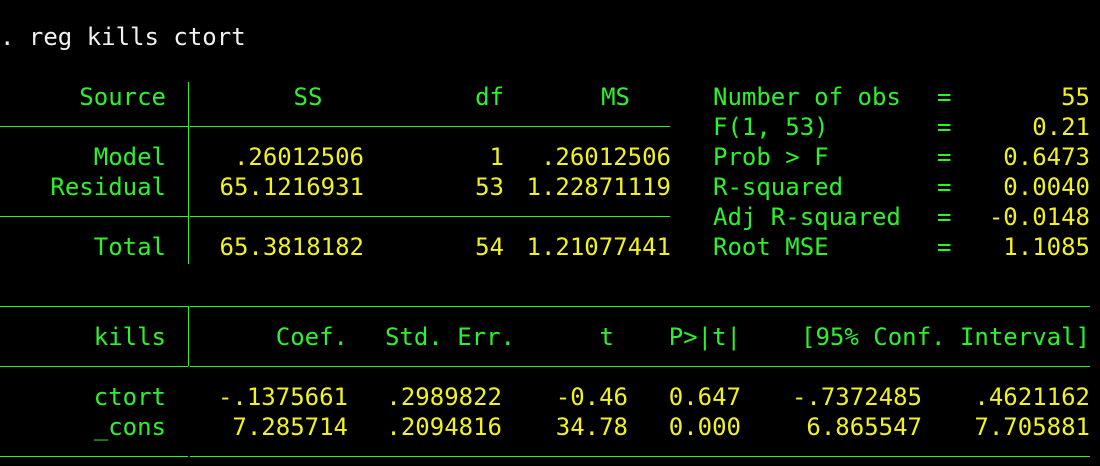 The height and width of the screenshot is (466, 1100). I want to click on coef-row-ctort-p: 0.647, so click(704, 397).